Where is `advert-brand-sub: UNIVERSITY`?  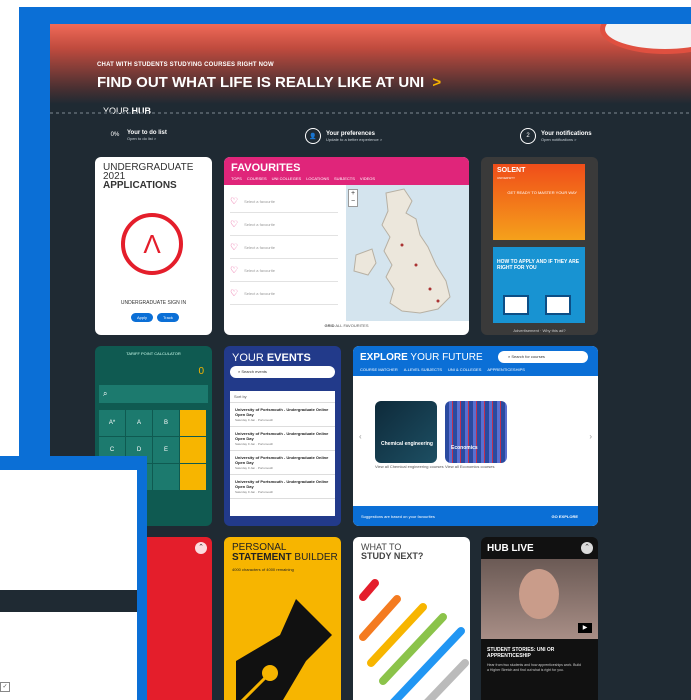 advert-brand-sub: UNIVERSITY is located at coordinates (506, 178).